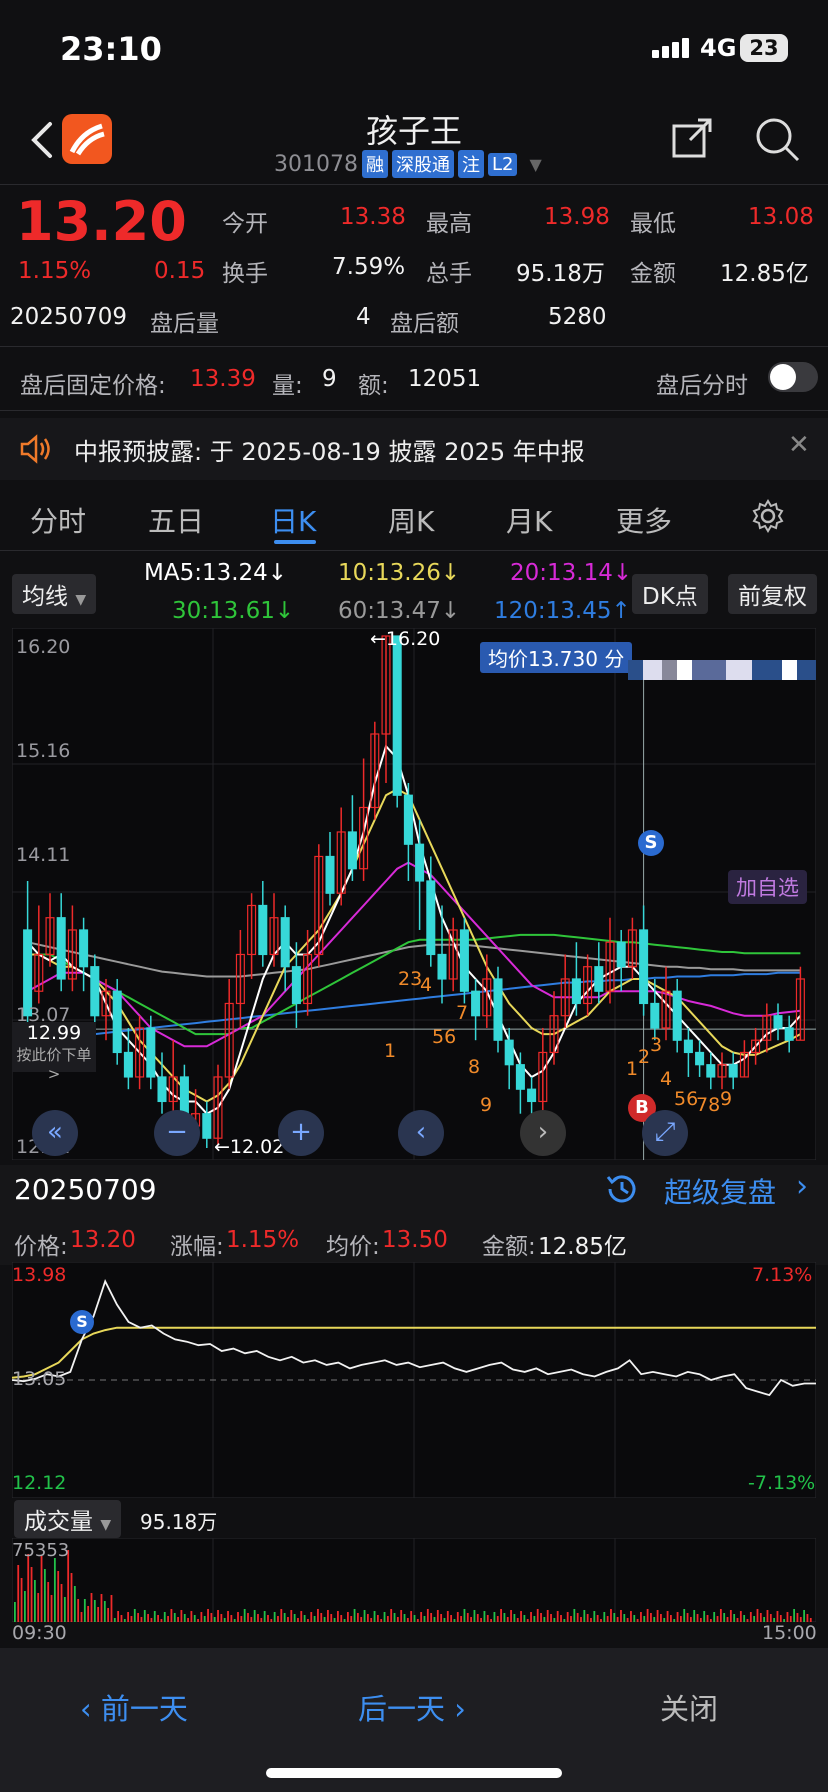 This screenshot has width=828, height=1792. Describe the element at coordinates (245, 224) in the screenshot. I see `open-label: 今开` at that location.